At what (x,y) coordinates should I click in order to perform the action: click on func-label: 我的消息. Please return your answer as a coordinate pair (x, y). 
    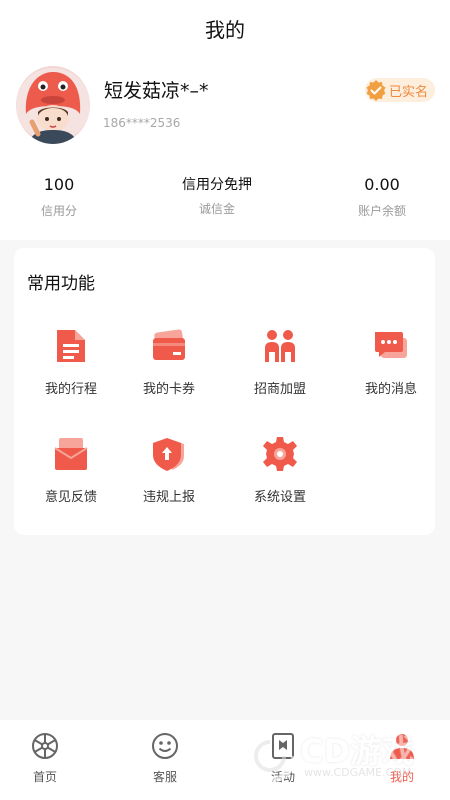
    Looking at the image, I should click on (390, 389).